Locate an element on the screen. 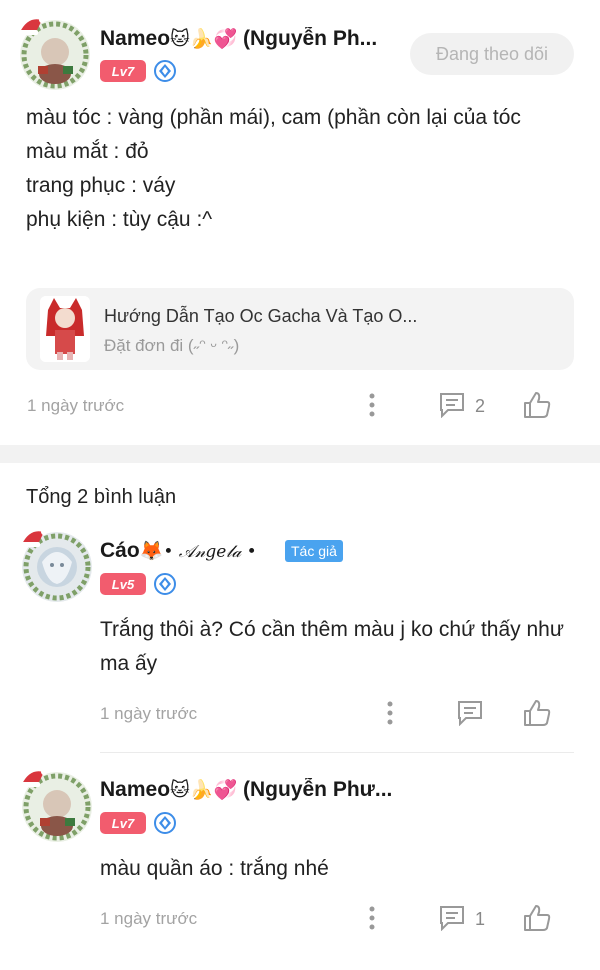 The width and height of the screenshot is (600, 970). comment-body: màu quần áo : trắng nhé is located at coordinates (214, 868).